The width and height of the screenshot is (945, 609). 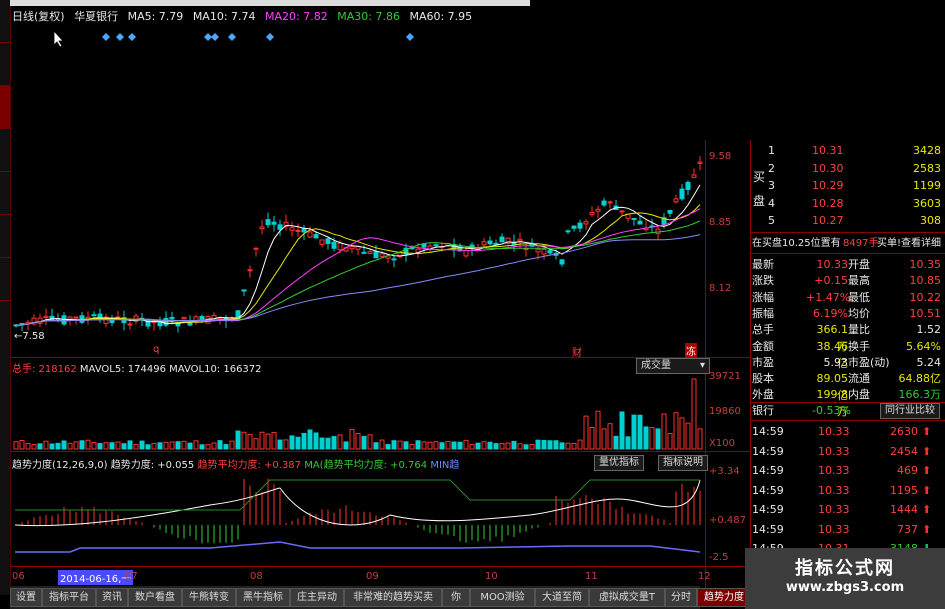 I want to click on stat-row: 金额 38.46亿 换手 5.64%, so click(x=847, y=354).